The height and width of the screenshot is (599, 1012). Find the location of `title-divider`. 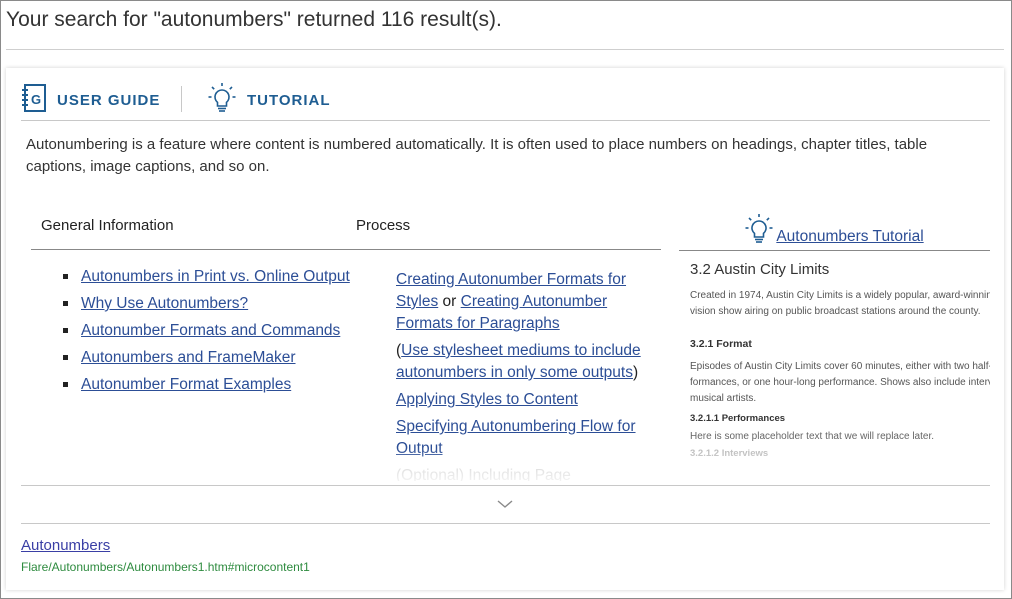

title-divider is located at coordinates (505, 49).